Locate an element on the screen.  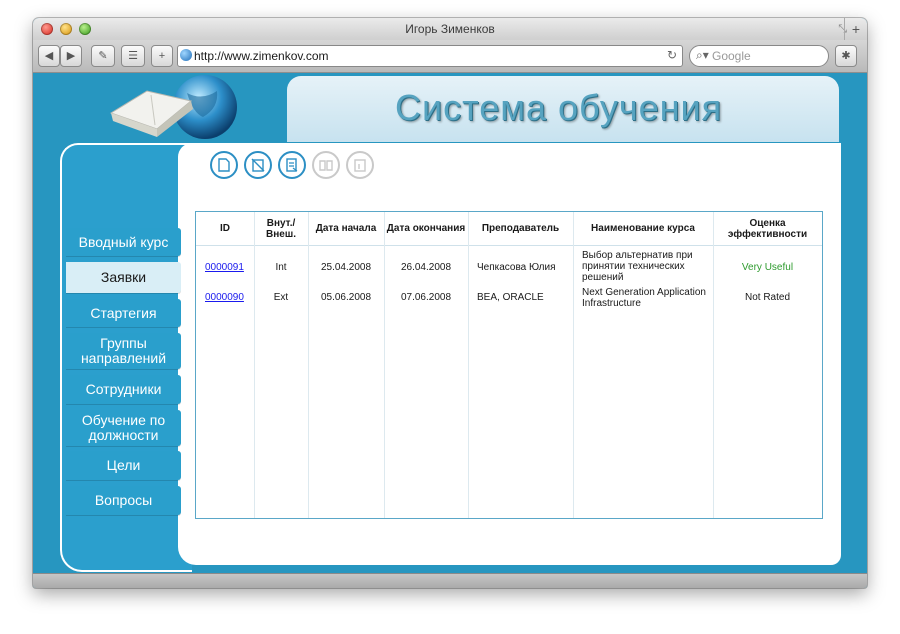
window-title: Игорь Зименков is located at coordinates (450, 29).